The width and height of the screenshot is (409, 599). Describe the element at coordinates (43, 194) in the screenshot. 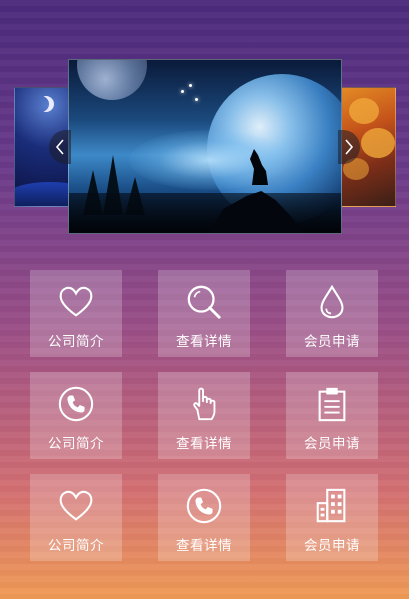

I see `hill-graphic` at that location.